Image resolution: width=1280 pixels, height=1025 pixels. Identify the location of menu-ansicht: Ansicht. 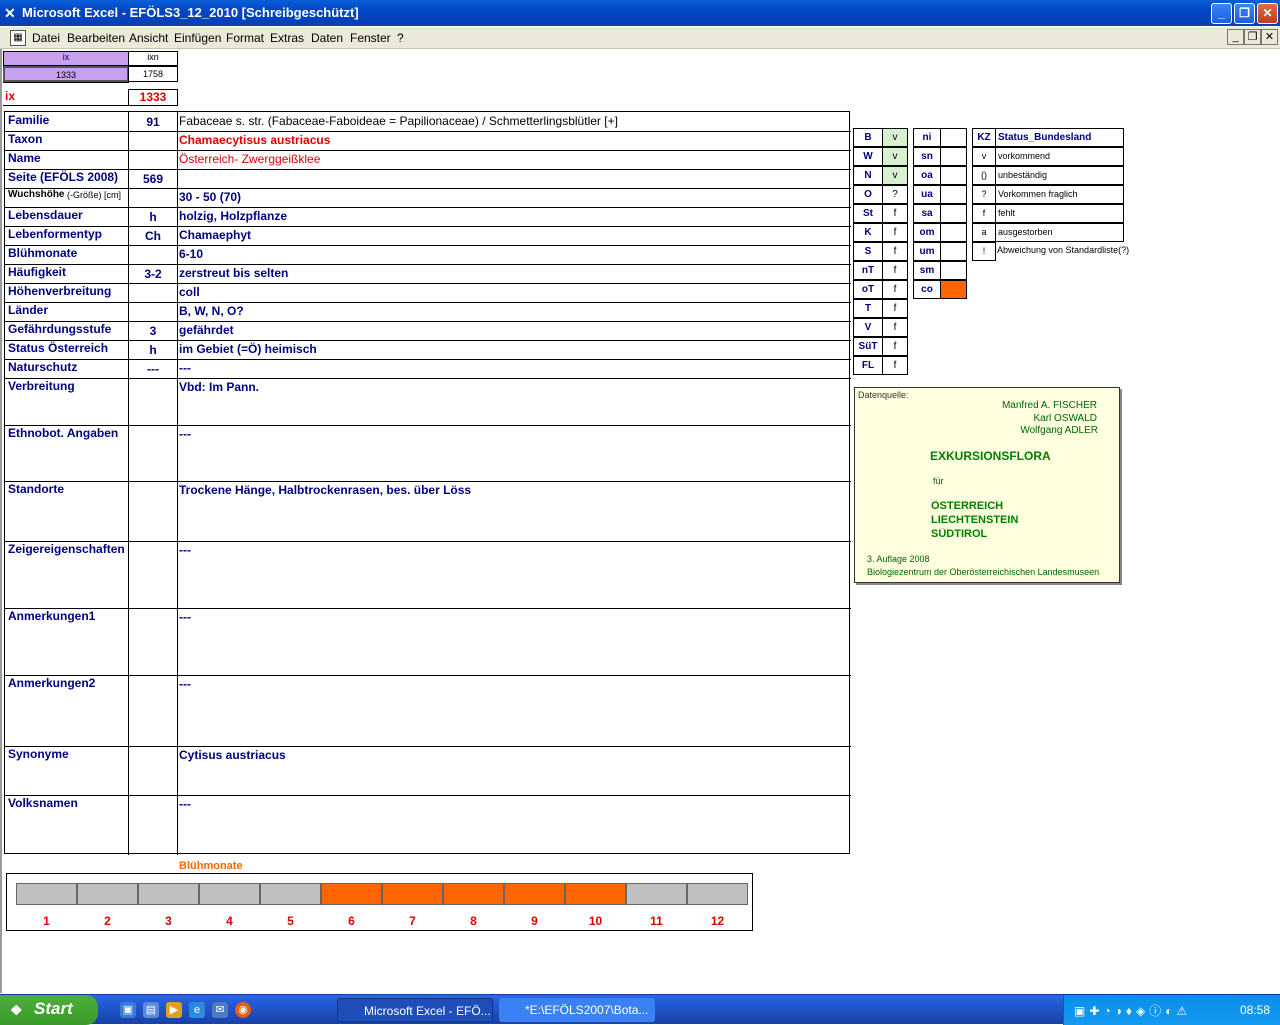
(148, 38).